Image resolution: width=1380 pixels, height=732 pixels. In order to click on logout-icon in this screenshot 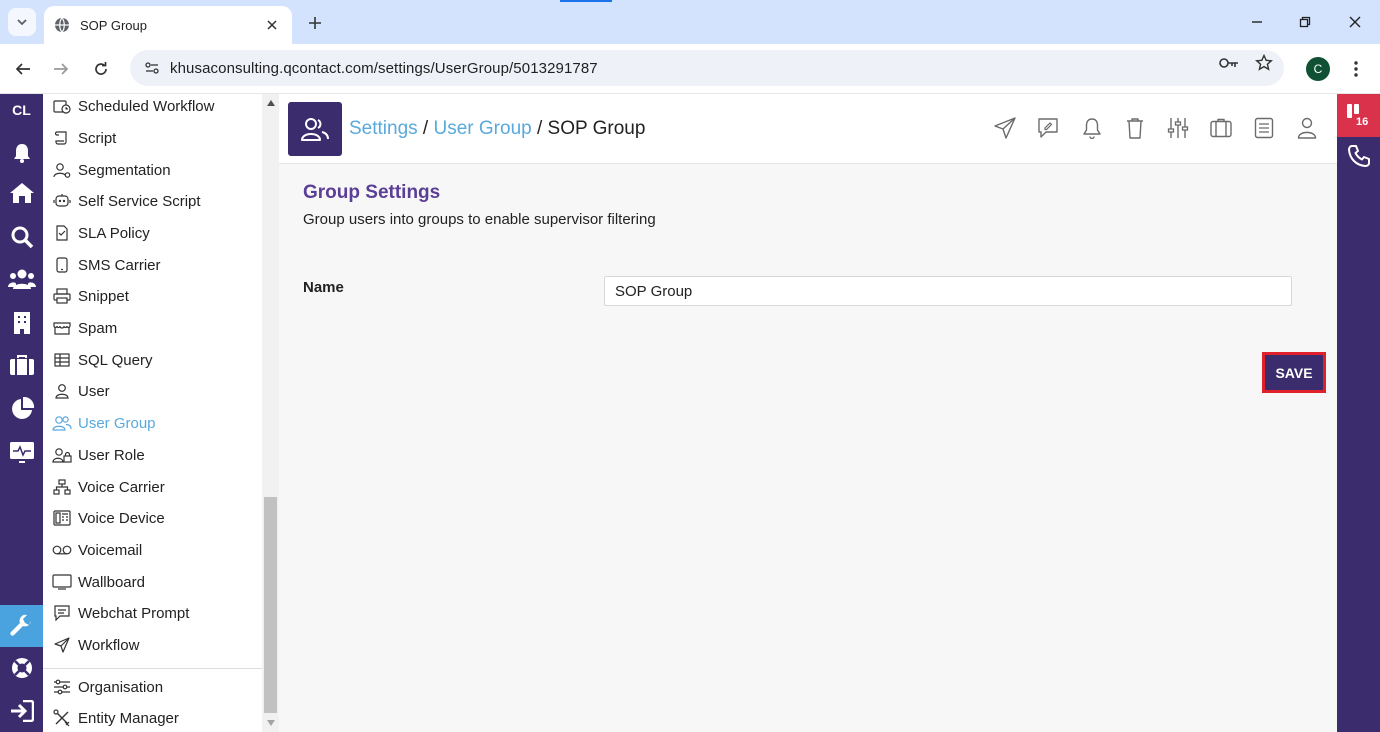, I will do `click(21, 710)`.